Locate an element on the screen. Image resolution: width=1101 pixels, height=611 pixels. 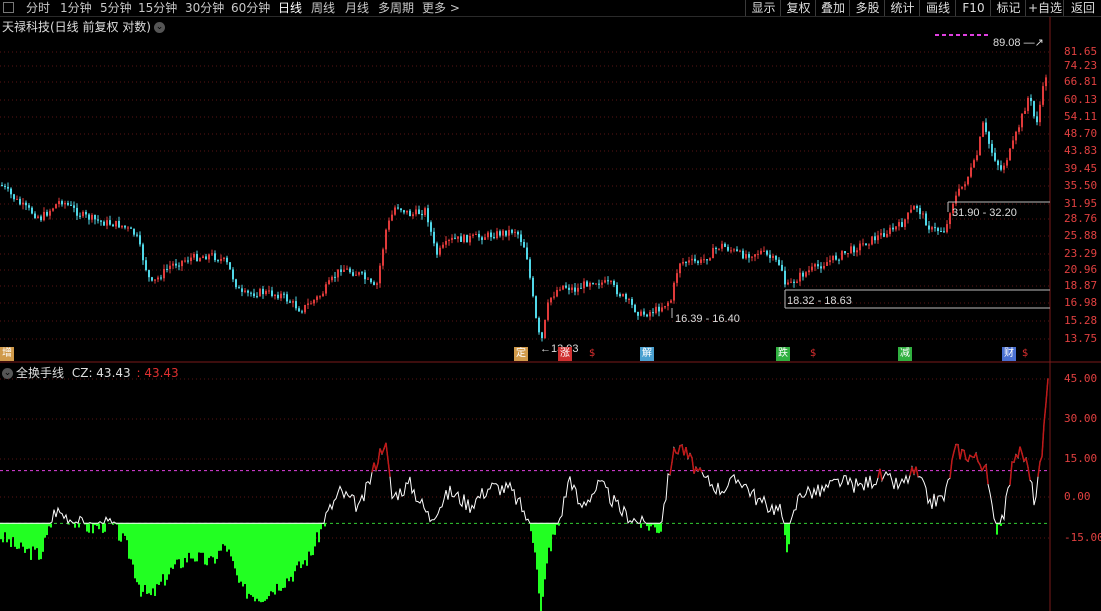
range-label: 18.32 - 18.63 is located at coordinates (819, 301).